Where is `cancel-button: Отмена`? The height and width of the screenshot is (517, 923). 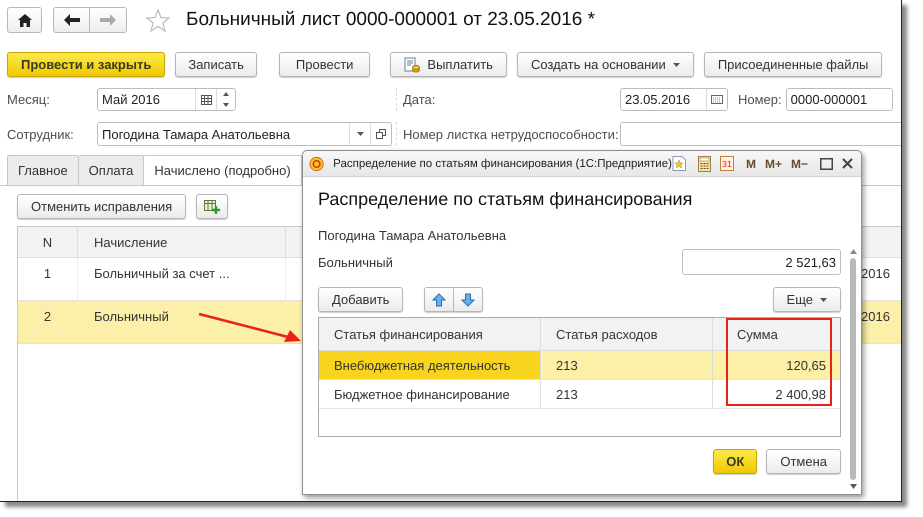 cancel-button: Отмена is located at coordinates (803, 461).